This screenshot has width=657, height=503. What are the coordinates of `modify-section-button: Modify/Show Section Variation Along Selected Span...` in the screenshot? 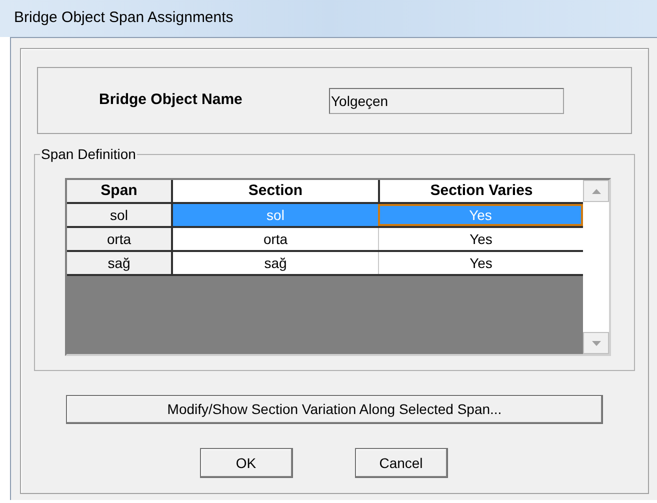 It's located at (334, 409).